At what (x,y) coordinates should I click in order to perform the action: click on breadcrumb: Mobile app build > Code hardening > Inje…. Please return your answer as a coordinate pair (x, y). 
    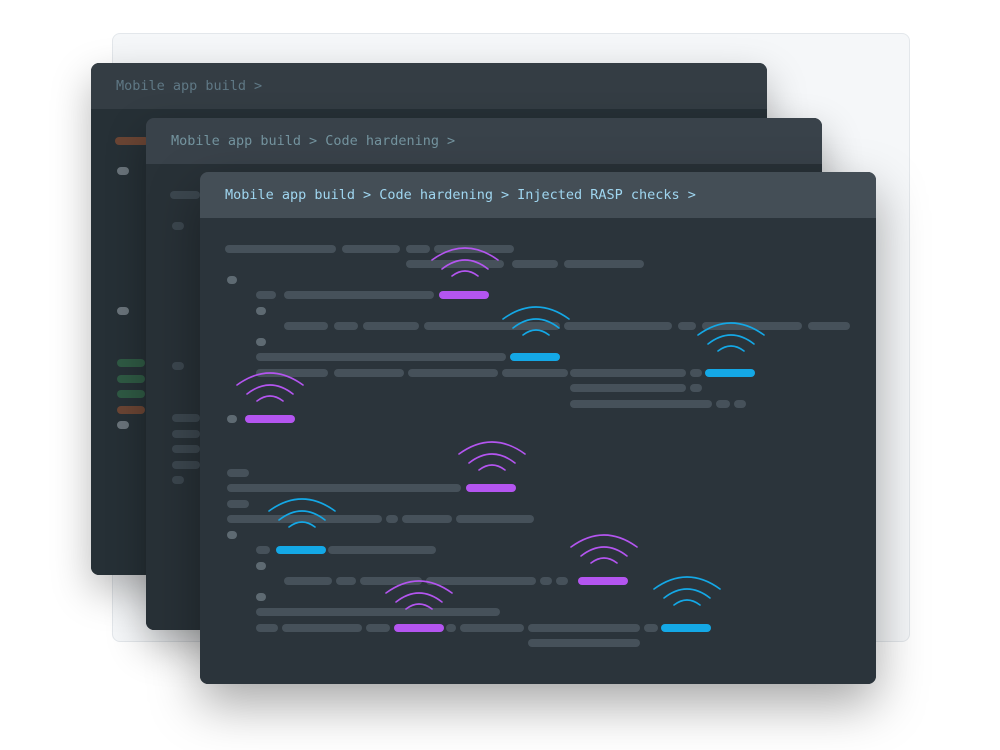
    Looking at the image, I should click on (538, 195).